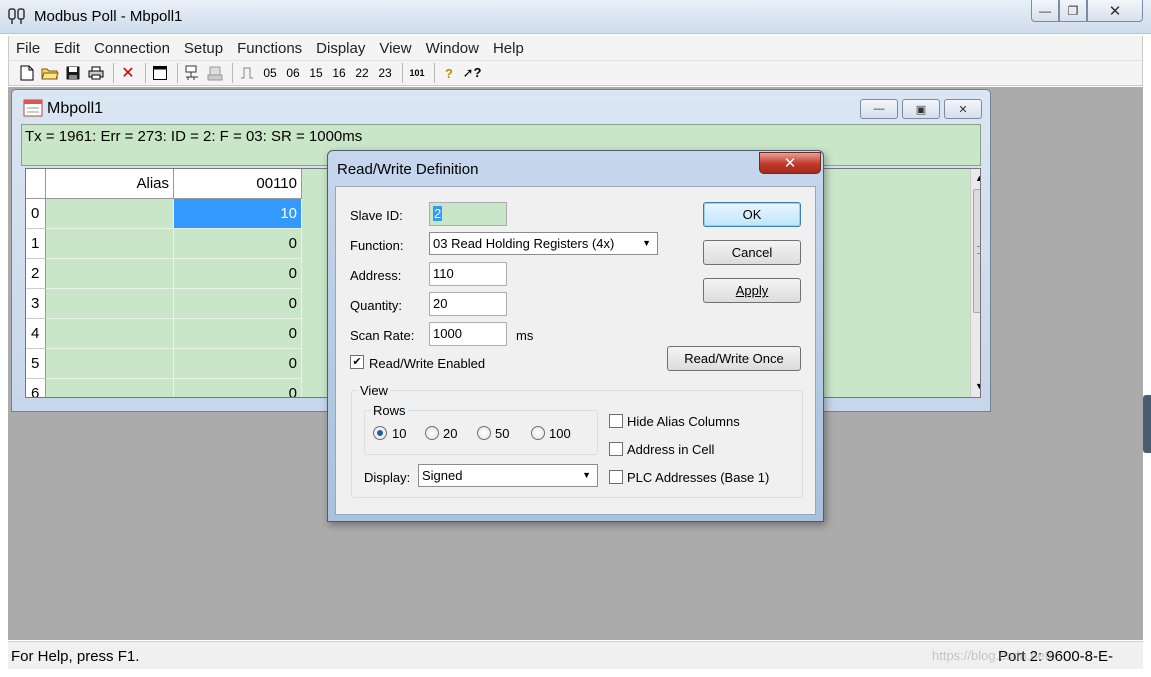 The image size is (1151, 677). Describe the element at coordinates (977, 178) in the screenshot. I see `scroll-up-arrow-icon: ▲` at that location.